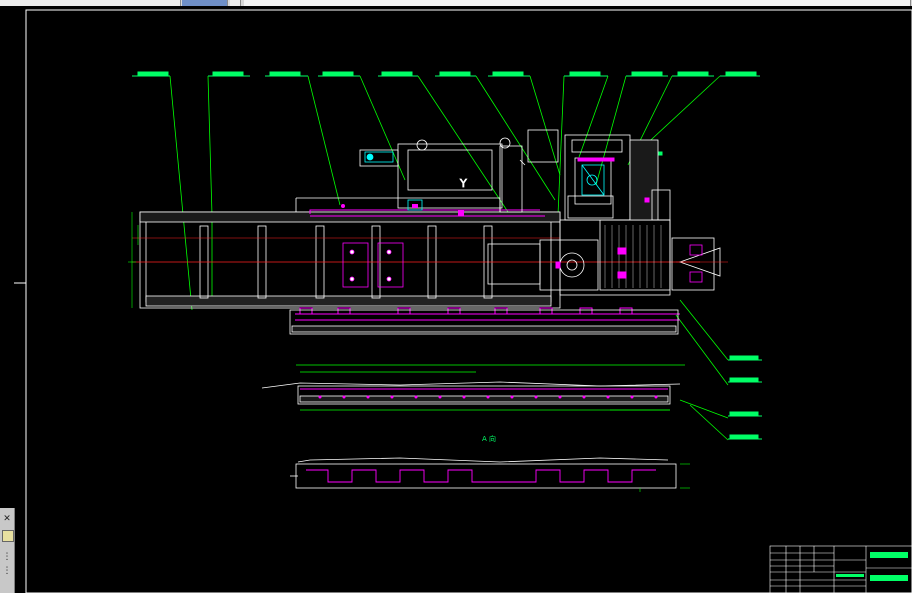 This screenshot has width=912, height=593. I want to click on motor-details, so click(393, 181).